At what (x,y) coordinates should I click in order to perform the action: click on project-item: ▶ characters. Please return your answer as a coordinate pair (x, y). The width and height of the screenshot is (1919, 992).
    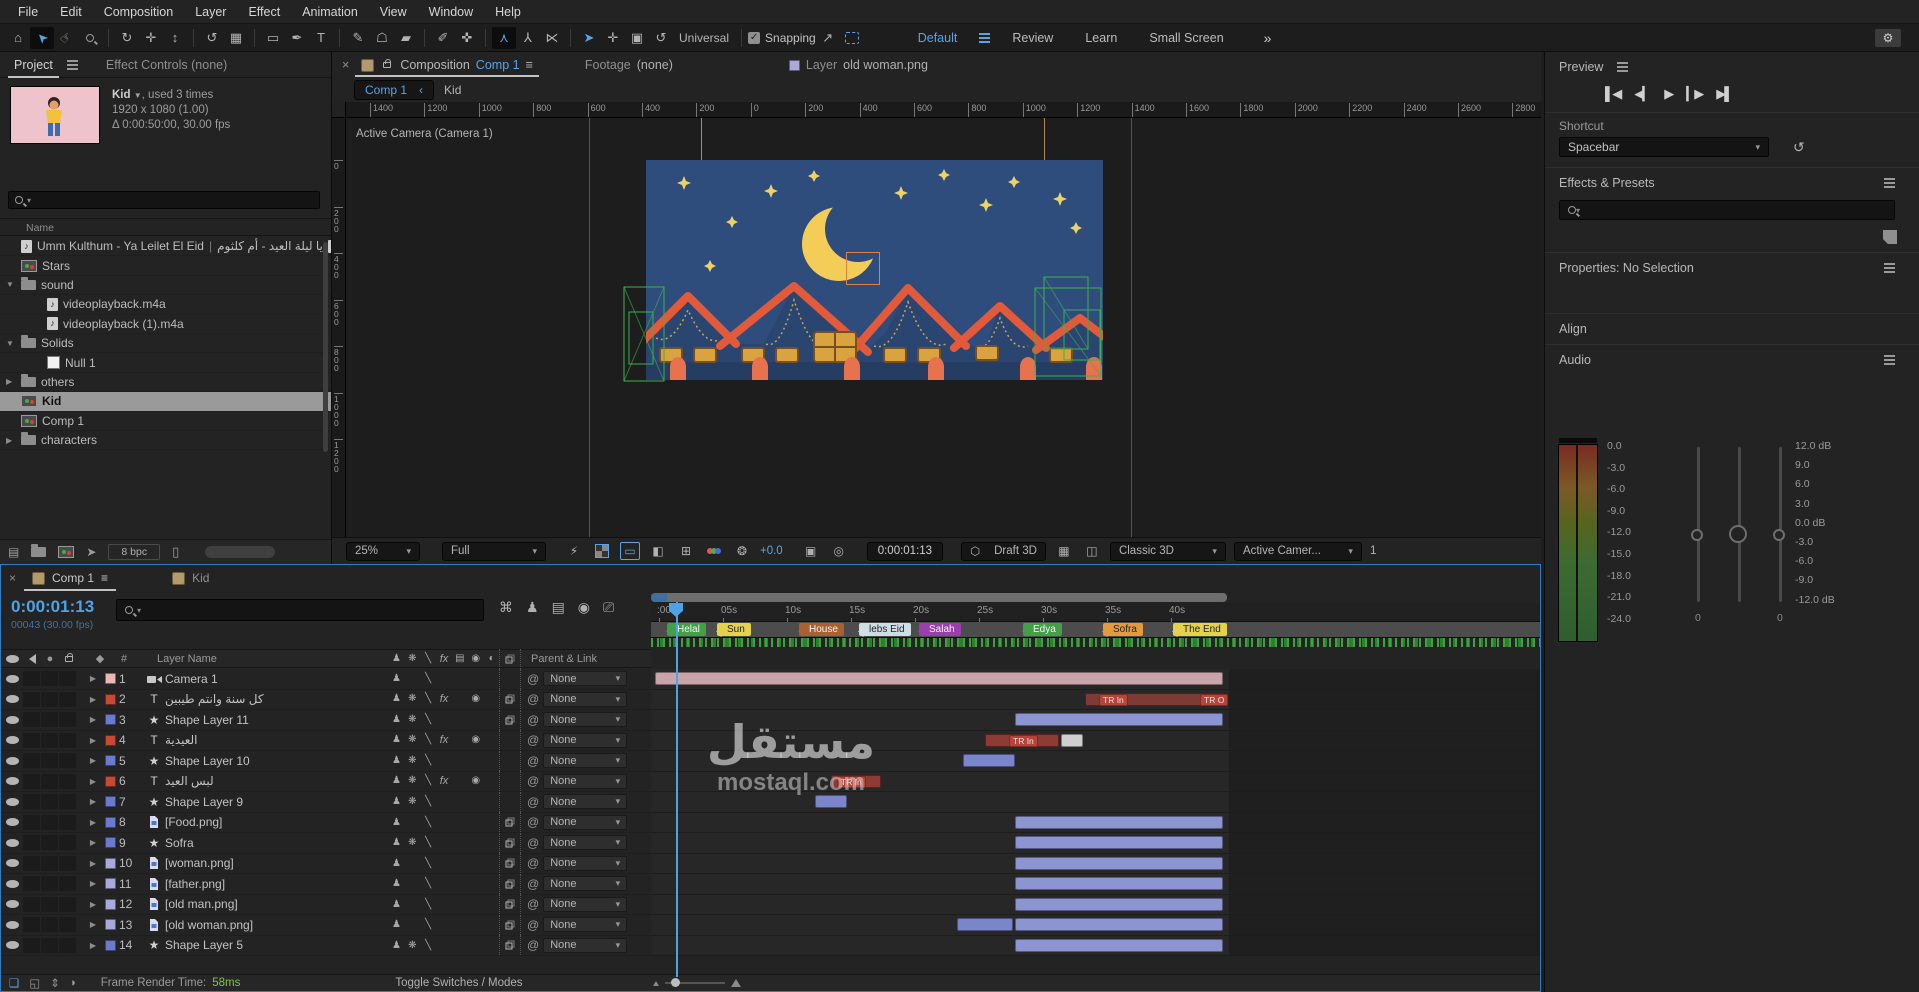
    Looking at the image, I should click on (165, 441).